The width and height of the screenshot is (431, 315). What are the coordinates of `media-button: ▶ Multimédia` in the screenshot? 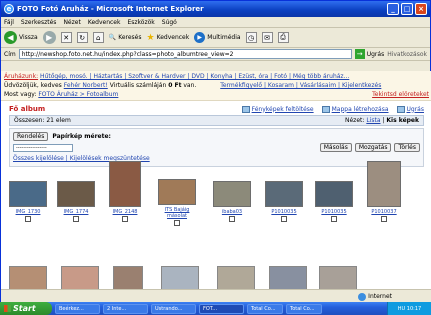 It's located at (217, 37).